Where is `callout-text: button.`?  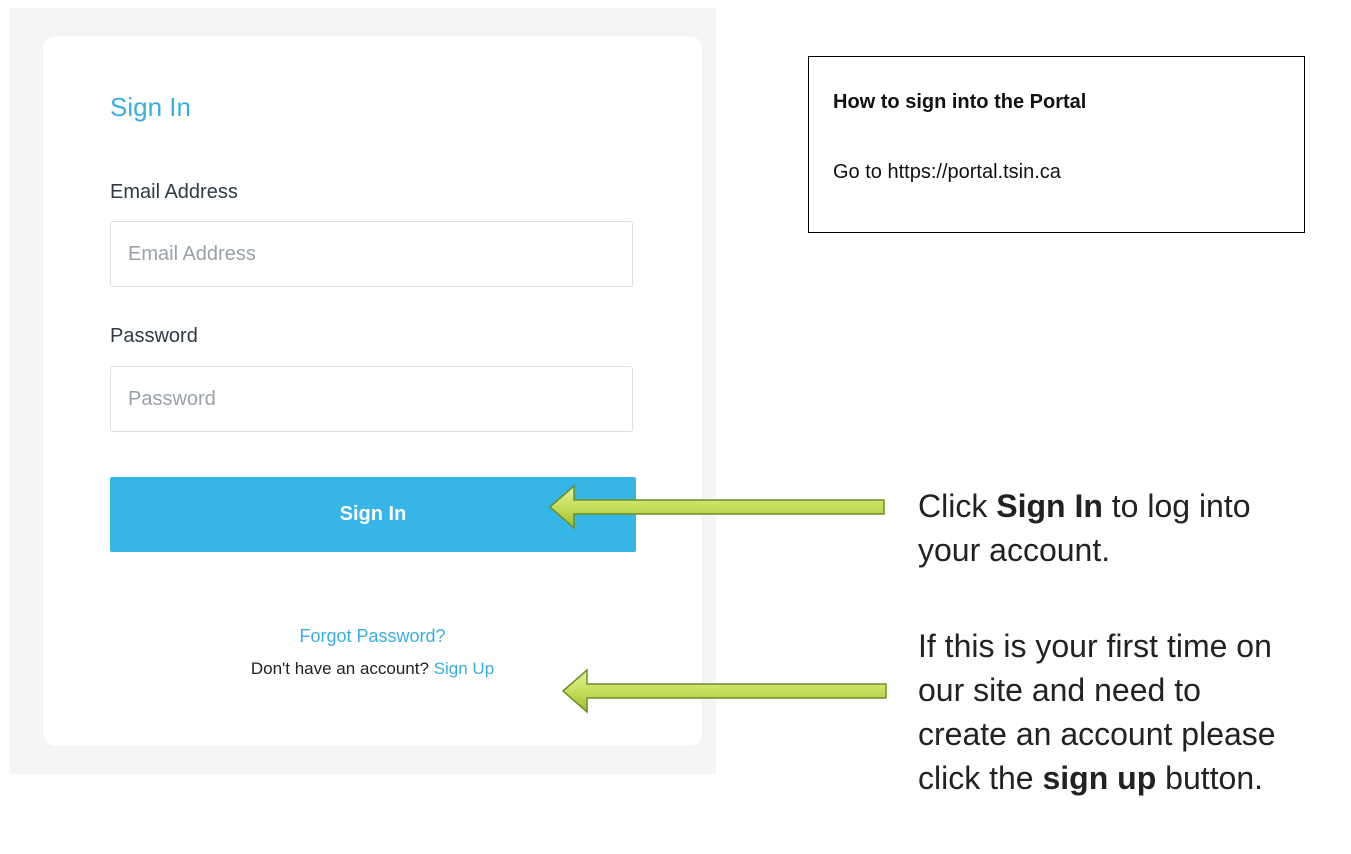 callout-text: button. is located at coordinates (1209, 778).